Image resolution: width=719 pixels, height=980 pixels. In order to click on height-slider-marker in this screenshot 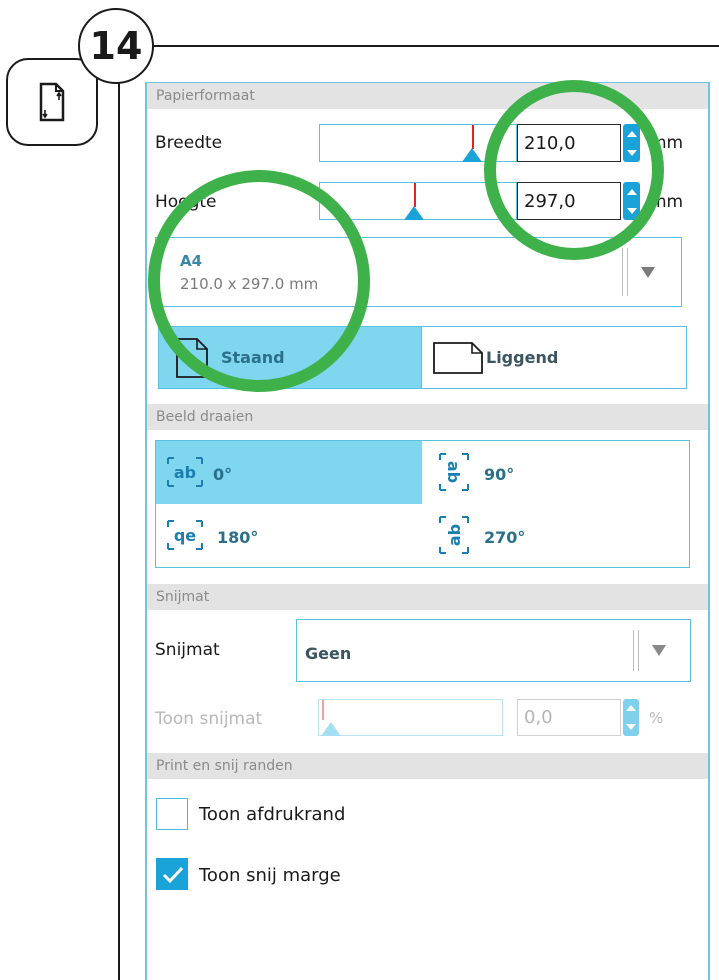, I will do `click(415, 195)`.